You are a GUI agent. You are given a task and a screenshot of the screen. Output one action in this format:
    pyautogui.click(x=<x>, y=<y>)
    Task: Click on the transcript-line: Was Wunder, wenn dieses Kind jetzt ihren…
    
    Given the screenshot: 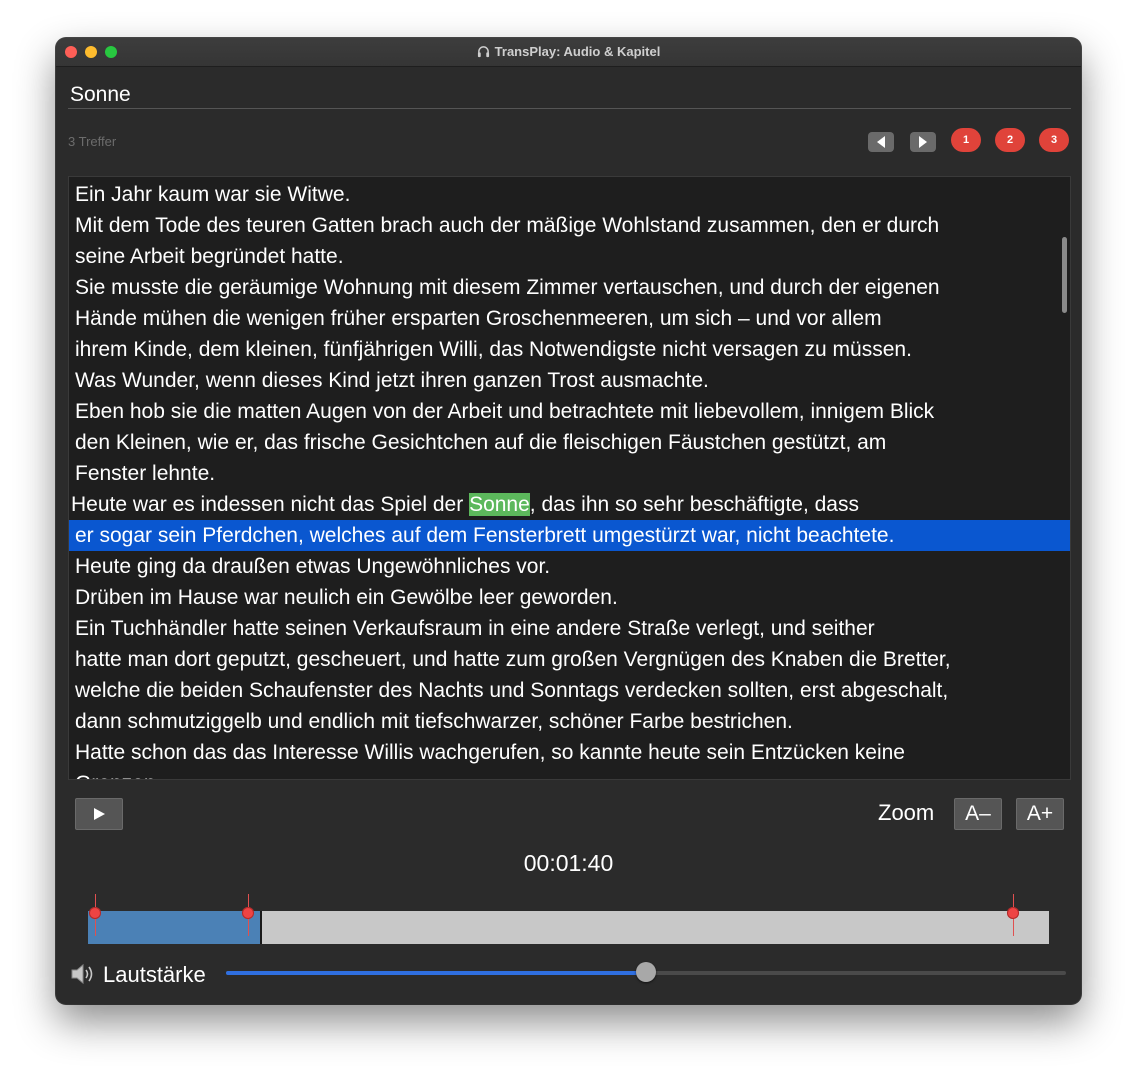 What is the action you would take?
    pyautogui.click(x=392, y=380)
    